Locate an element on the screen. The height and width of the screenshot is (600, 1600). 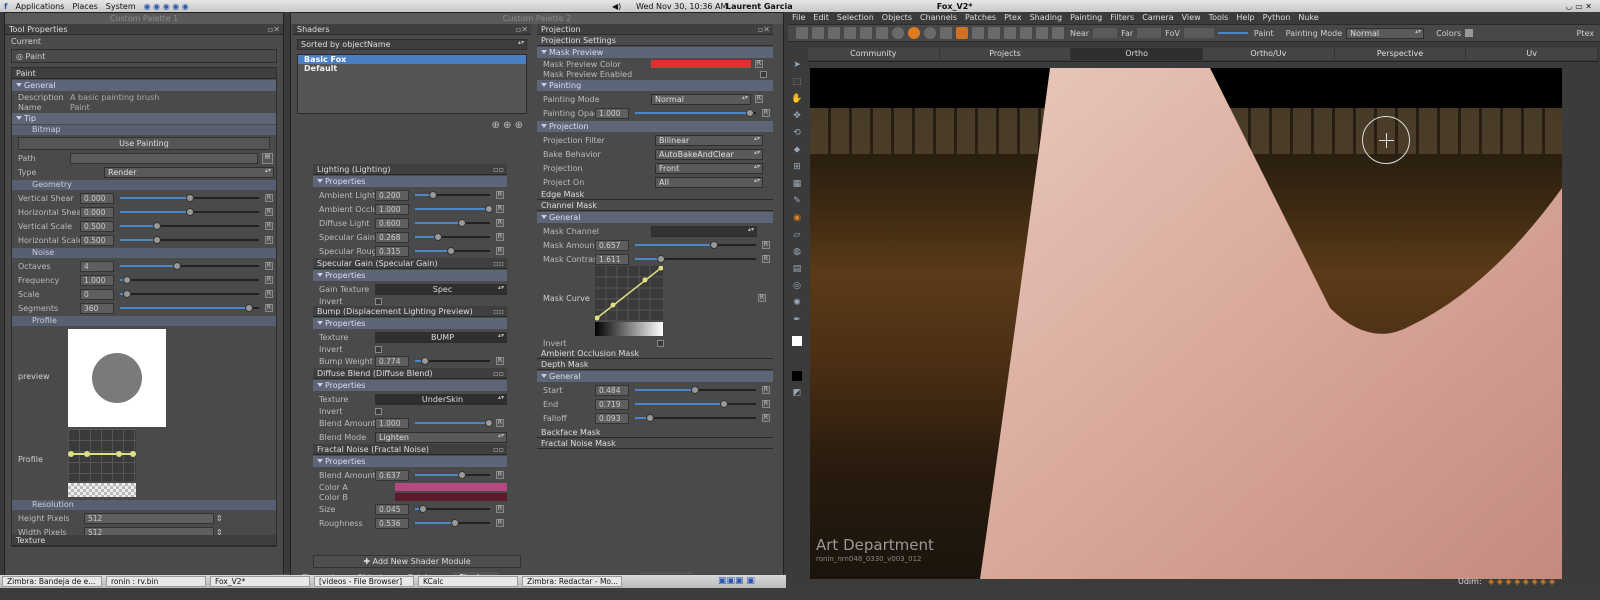
height-pixels-field: 512 is located at coordinates (149, 518).